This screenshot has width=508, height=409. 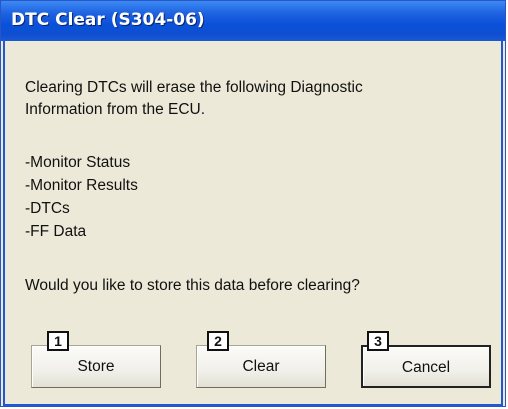 I want to click on info-item-ff-data: -FF Data, so click(x=56, y=231).